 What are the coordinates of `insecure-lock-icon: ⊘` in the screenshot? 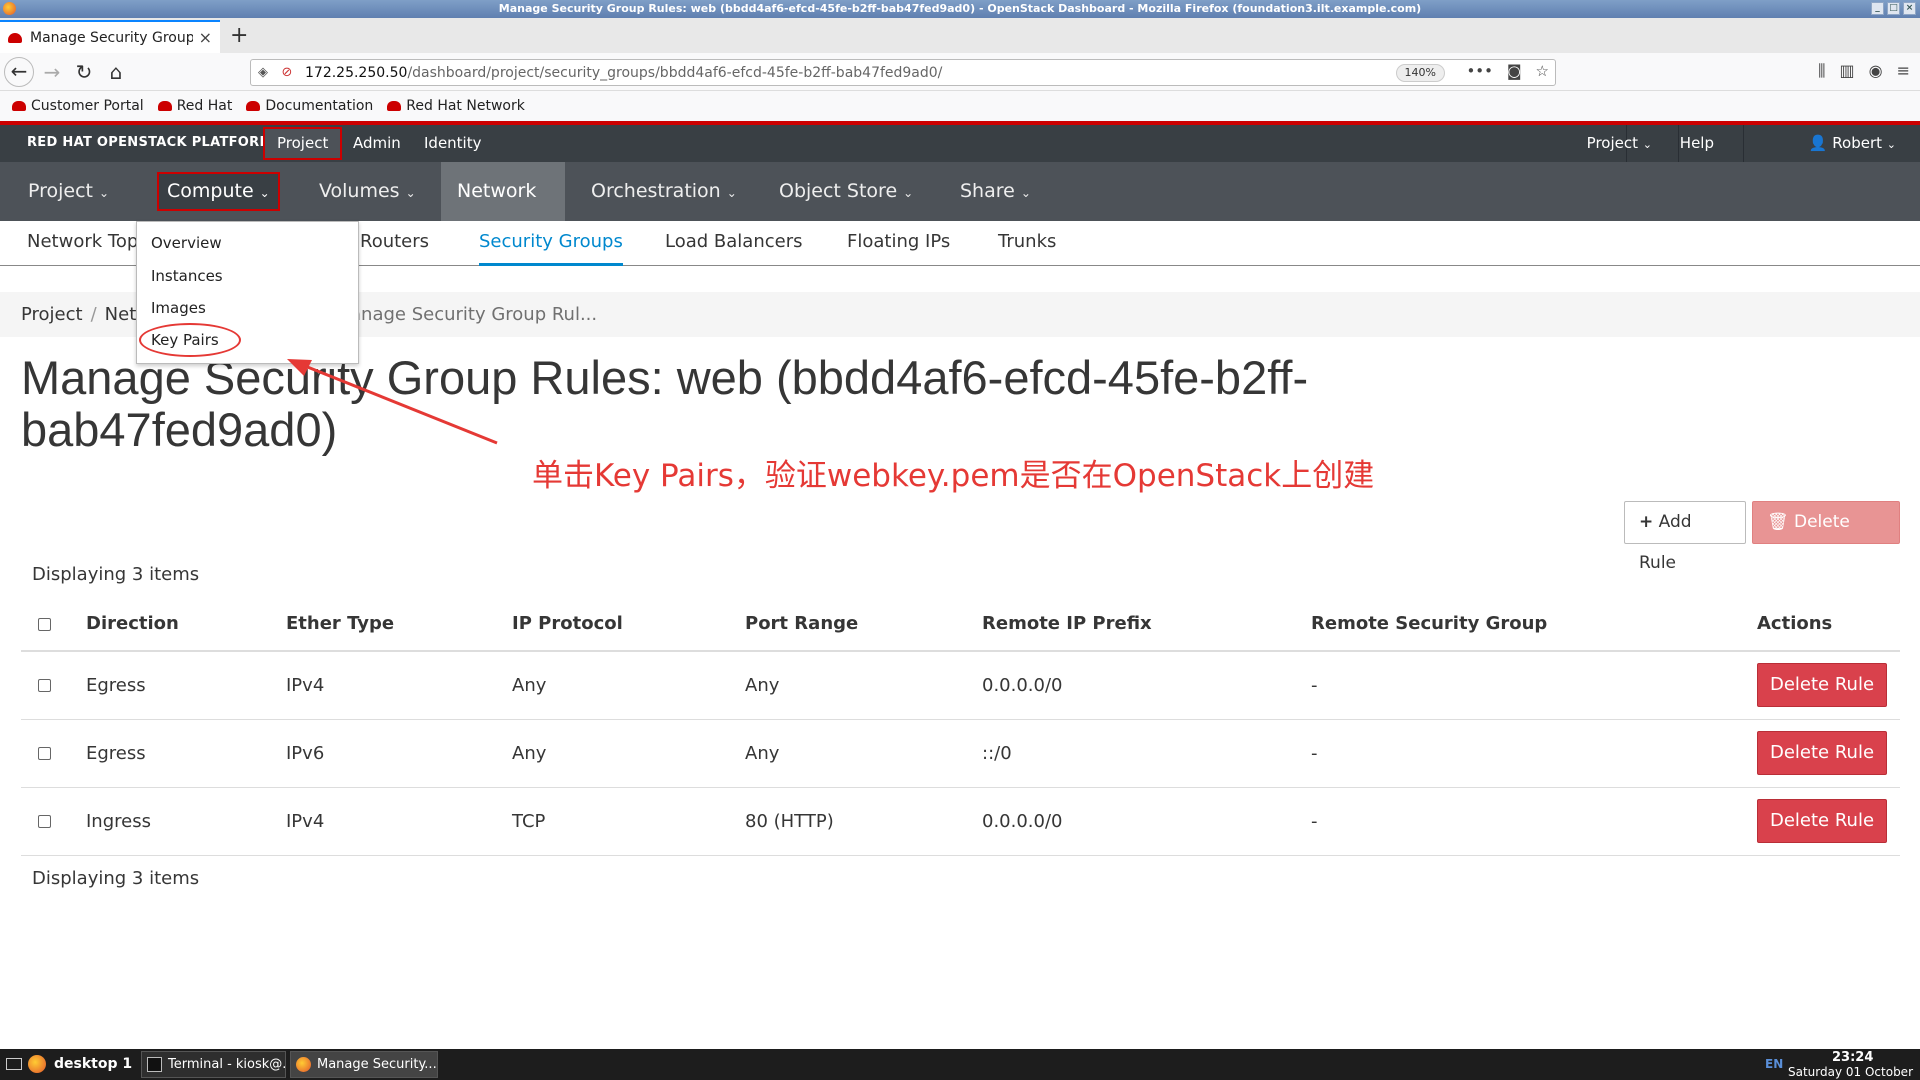 It's located at (287, 72).